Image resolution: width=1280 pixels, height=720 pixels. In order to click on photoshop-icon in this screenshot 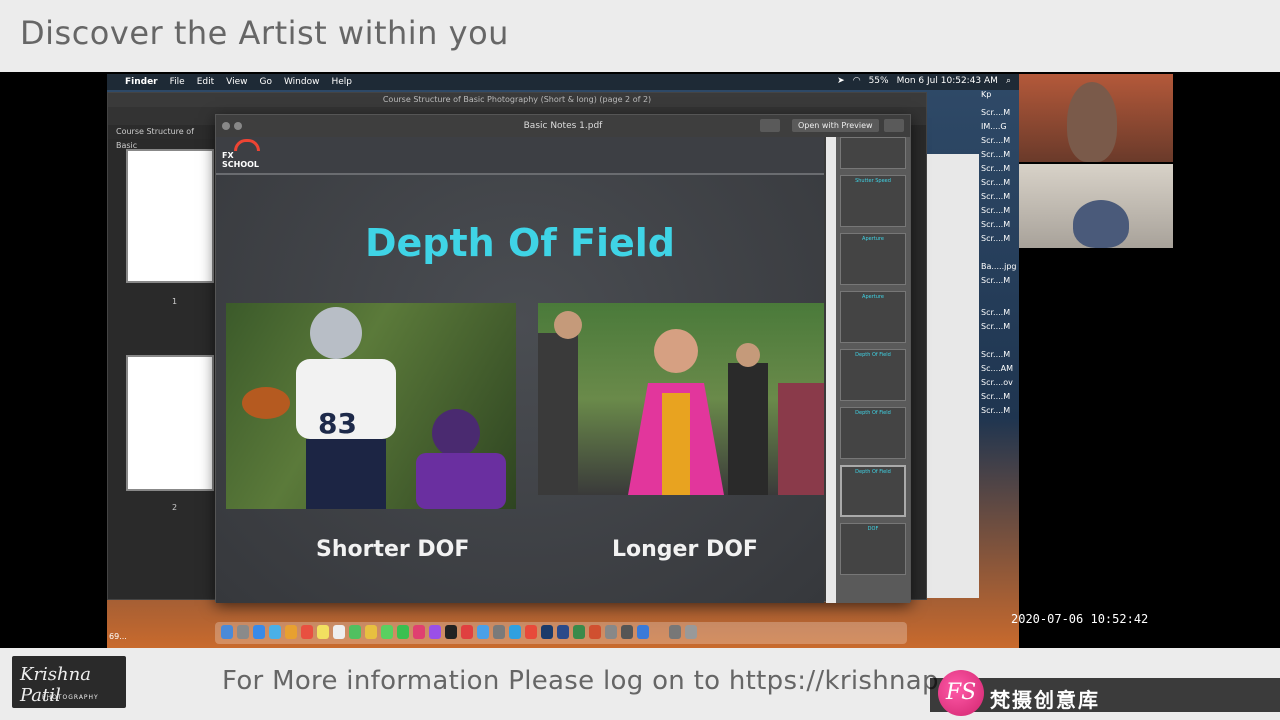, I will do `click(547, 632)`.